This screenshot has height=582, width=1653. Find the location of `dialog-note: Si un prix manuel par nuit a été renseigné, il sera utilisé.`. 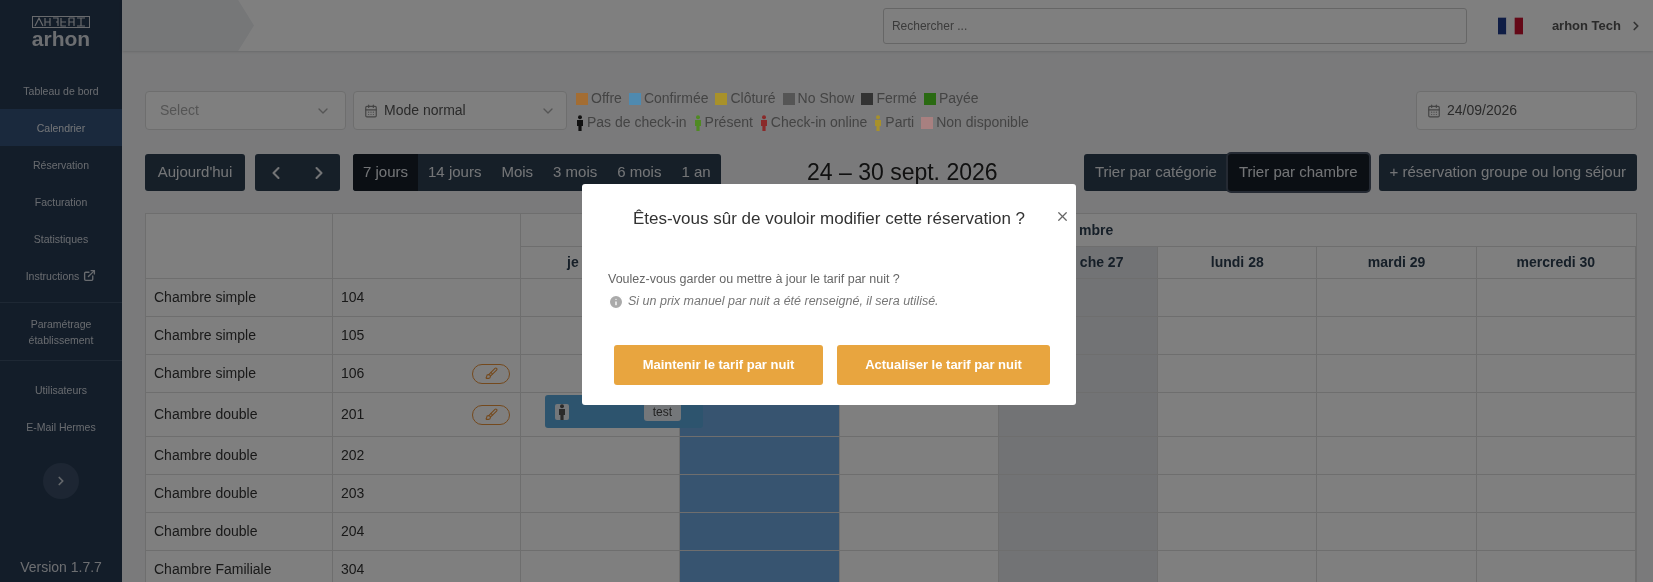

dialog-note: Si un prix manuel par nuit a été renseigné, il sera utilisé. is located at coordinates (783, 302).